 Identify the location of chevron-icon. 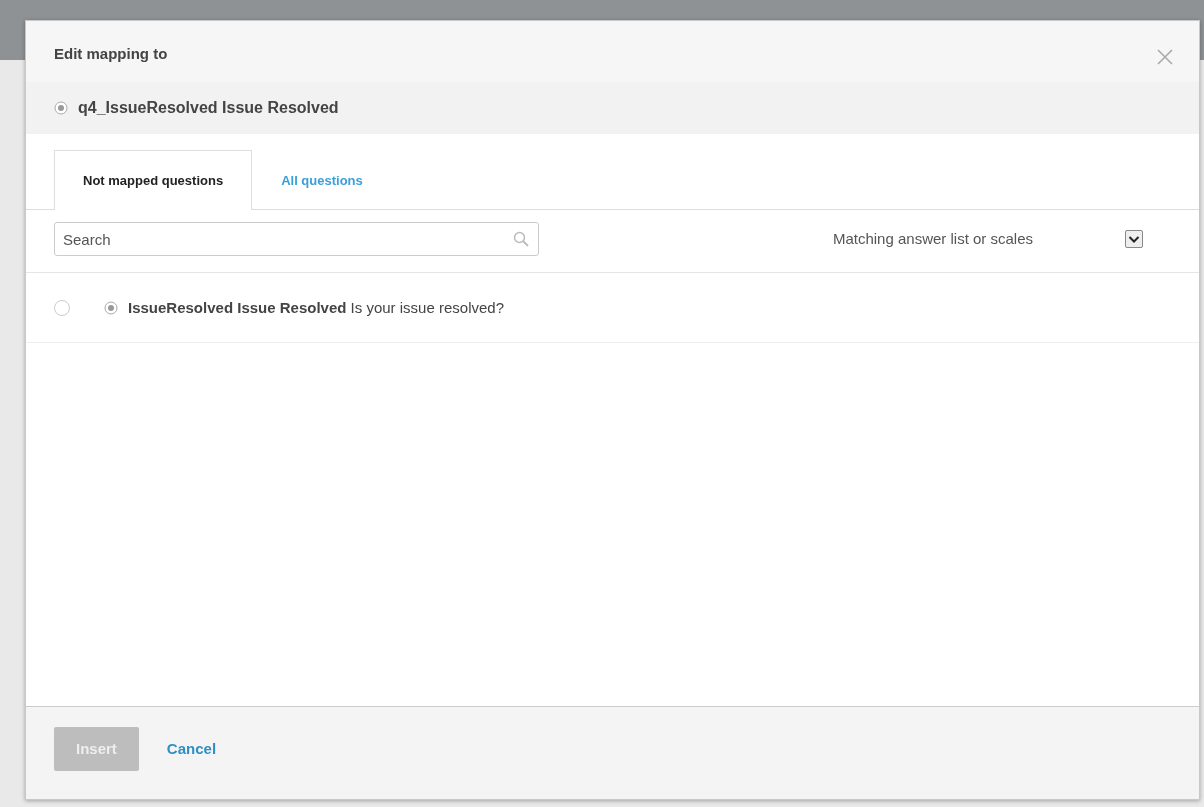
(1134, 239).